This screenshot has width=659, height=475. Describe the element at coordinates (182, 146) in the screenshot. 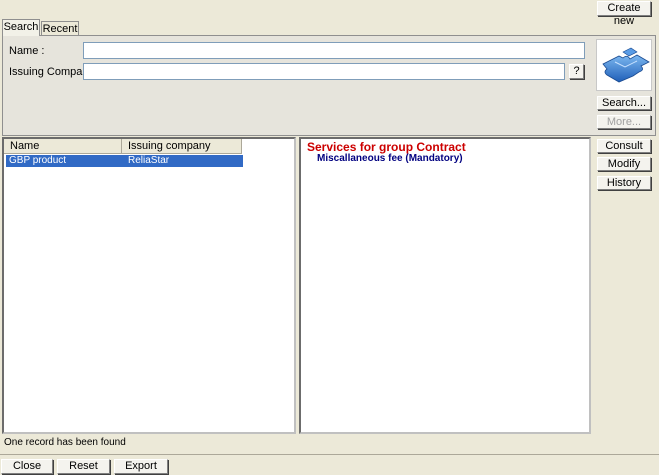

I see `column-header-issuing-company: Issuing company` at that location.